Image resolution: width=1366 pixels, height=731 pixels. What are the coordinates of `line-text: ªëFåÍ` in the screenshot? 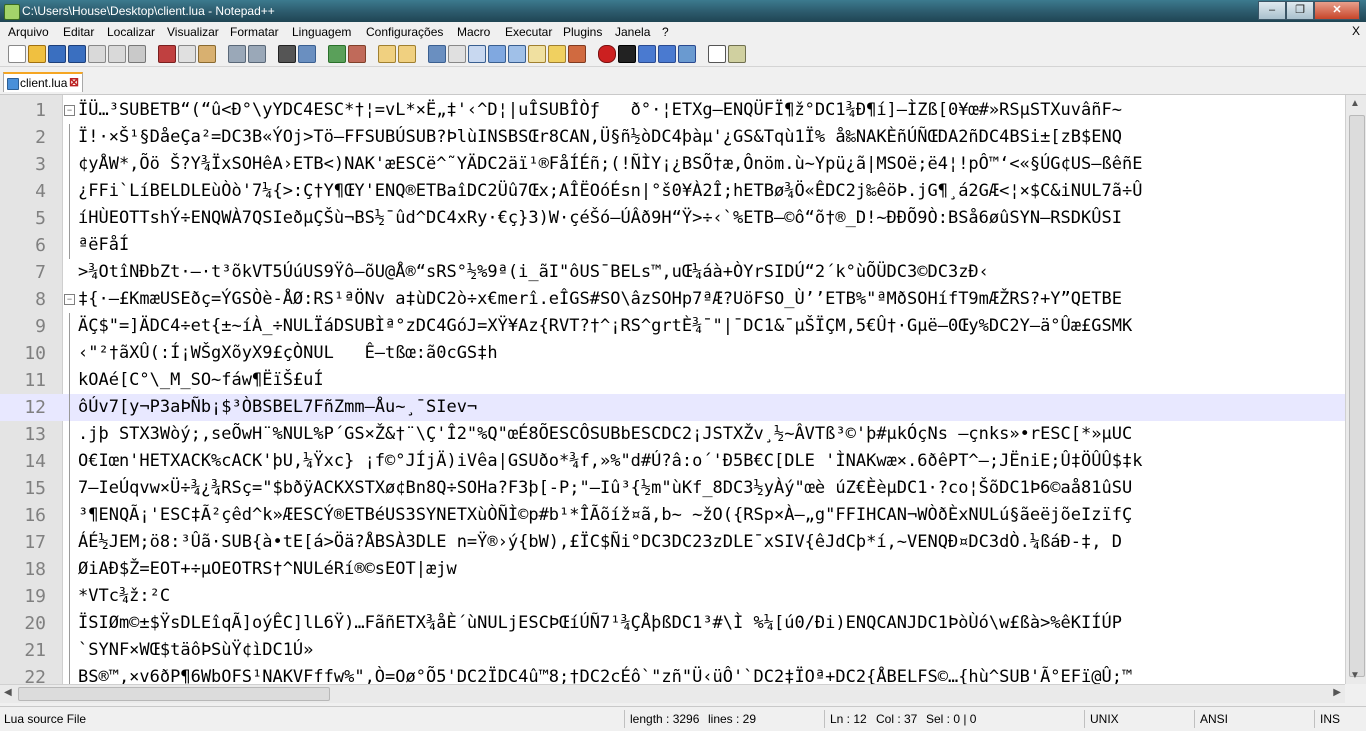 It's located at (103, 245).